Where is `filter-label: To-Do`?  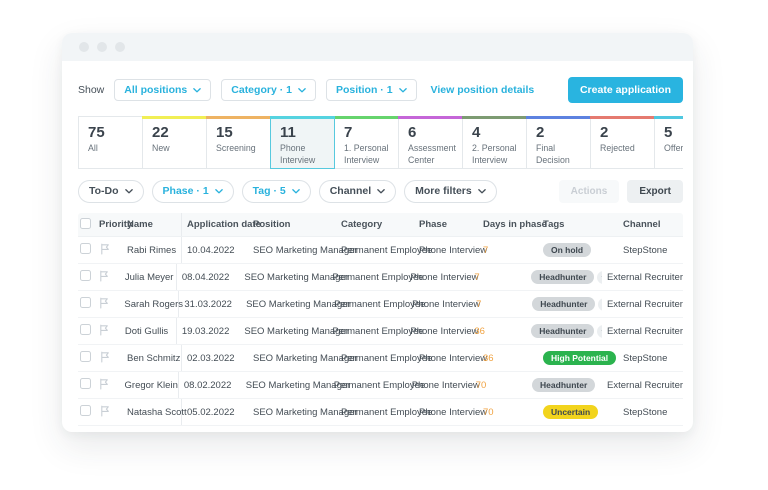 filter-label: To-Do is located at coordinates (104, 191).